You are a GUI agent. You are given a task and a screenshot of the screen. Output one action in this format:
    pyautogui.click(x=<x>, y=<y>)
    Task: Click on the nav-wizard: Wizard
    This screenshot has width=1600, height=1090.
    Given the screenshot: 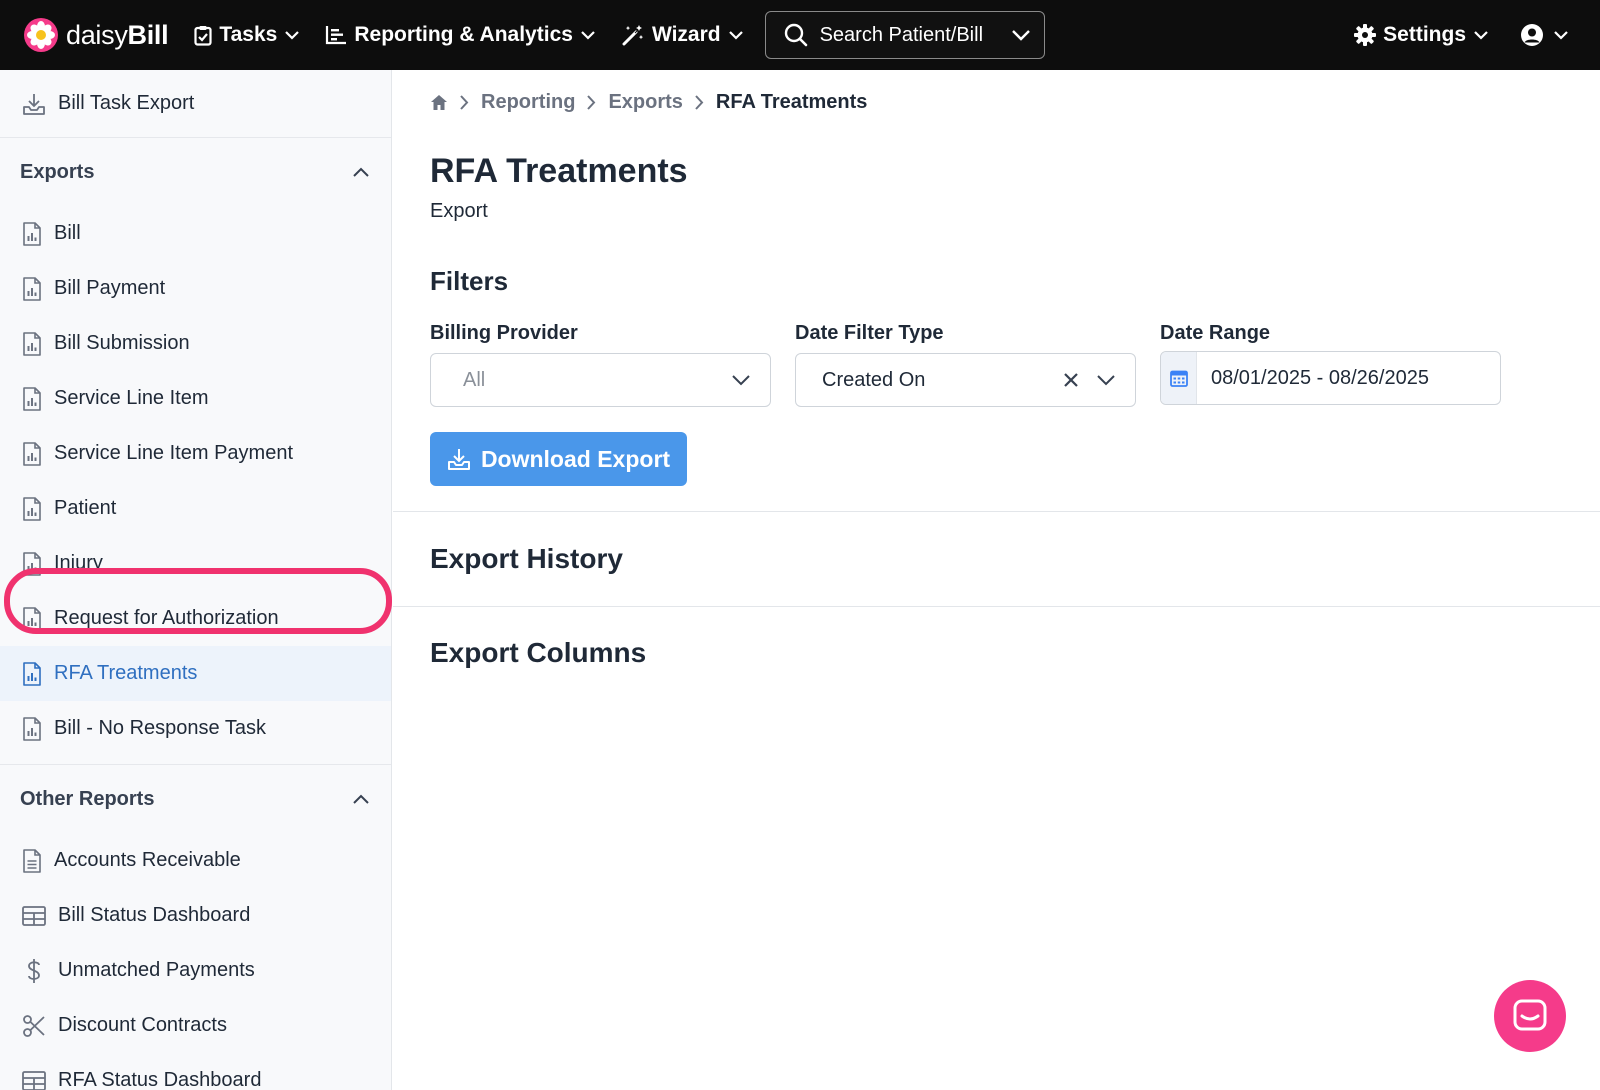 What is the action you would take?
    pyautogui.click(x=682, y=35)
    